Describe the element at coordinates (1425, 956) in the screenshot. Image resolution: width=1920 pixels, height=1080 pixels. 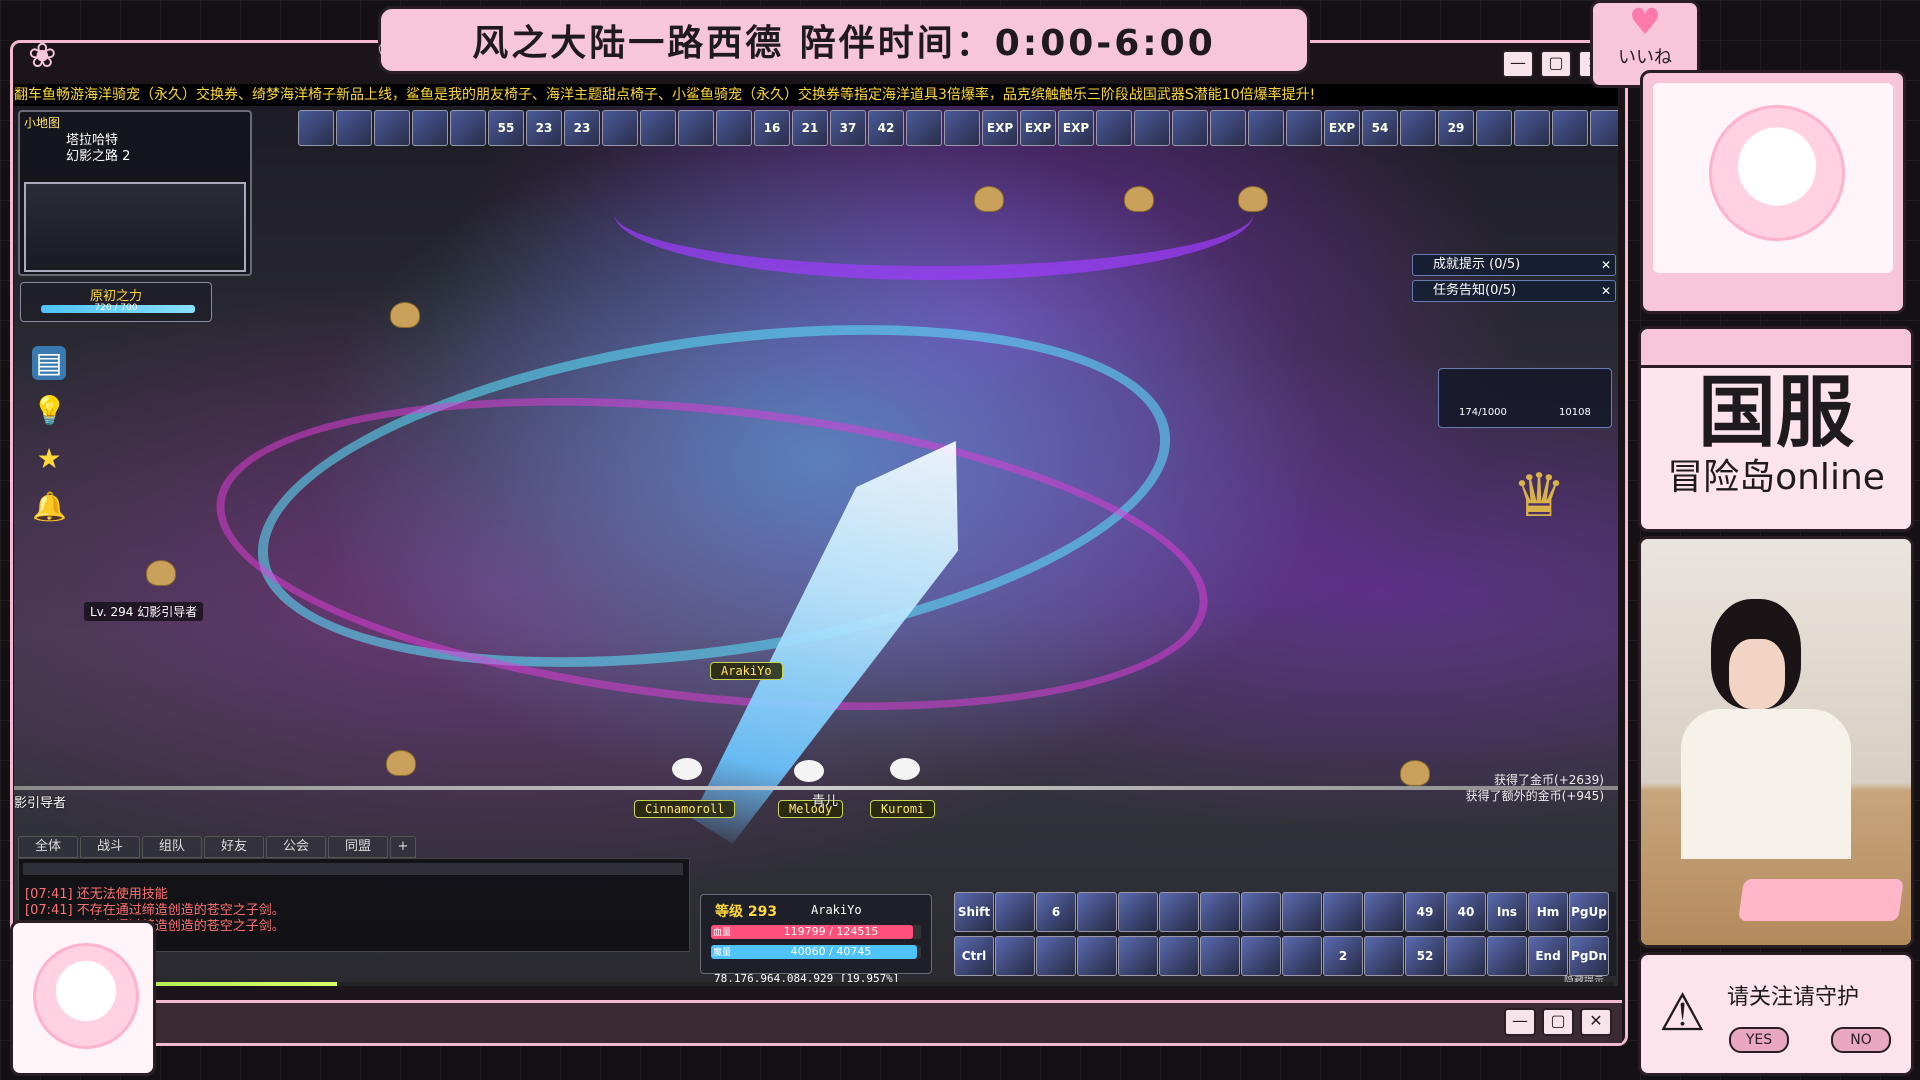
I see `skill-slot: 52` at that location.